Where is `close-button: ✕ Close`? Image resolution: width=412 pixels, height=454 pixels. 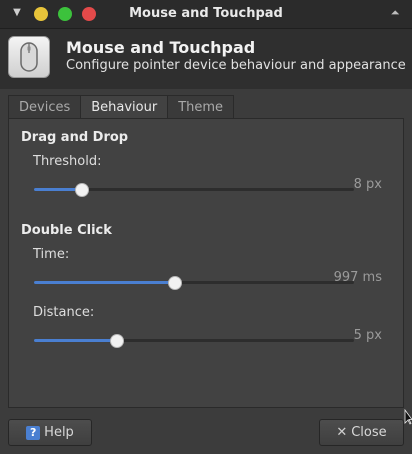
close-button: ✕ Close is located at coordinates (361, 432).